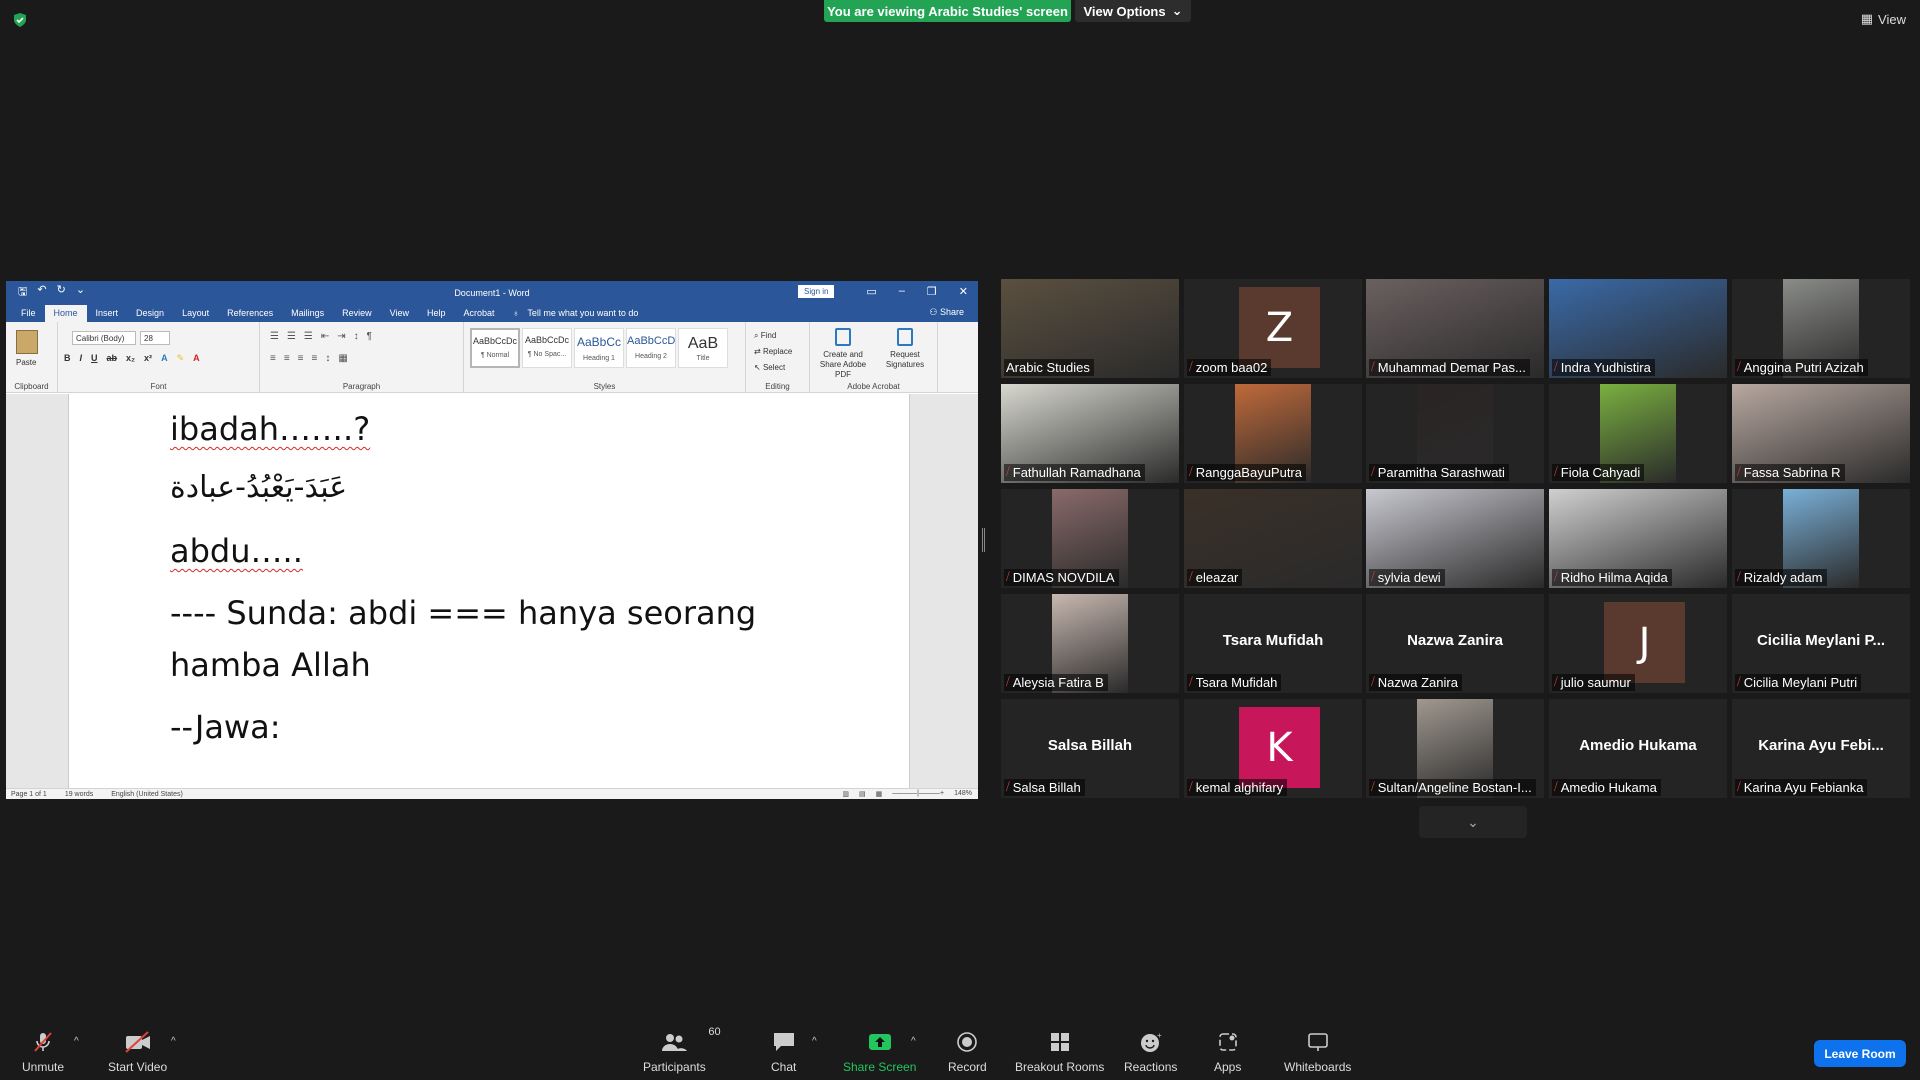 This screenshot has height=1080, width=1920. I want to click on style-title: AaB Title, so click(703, 348).